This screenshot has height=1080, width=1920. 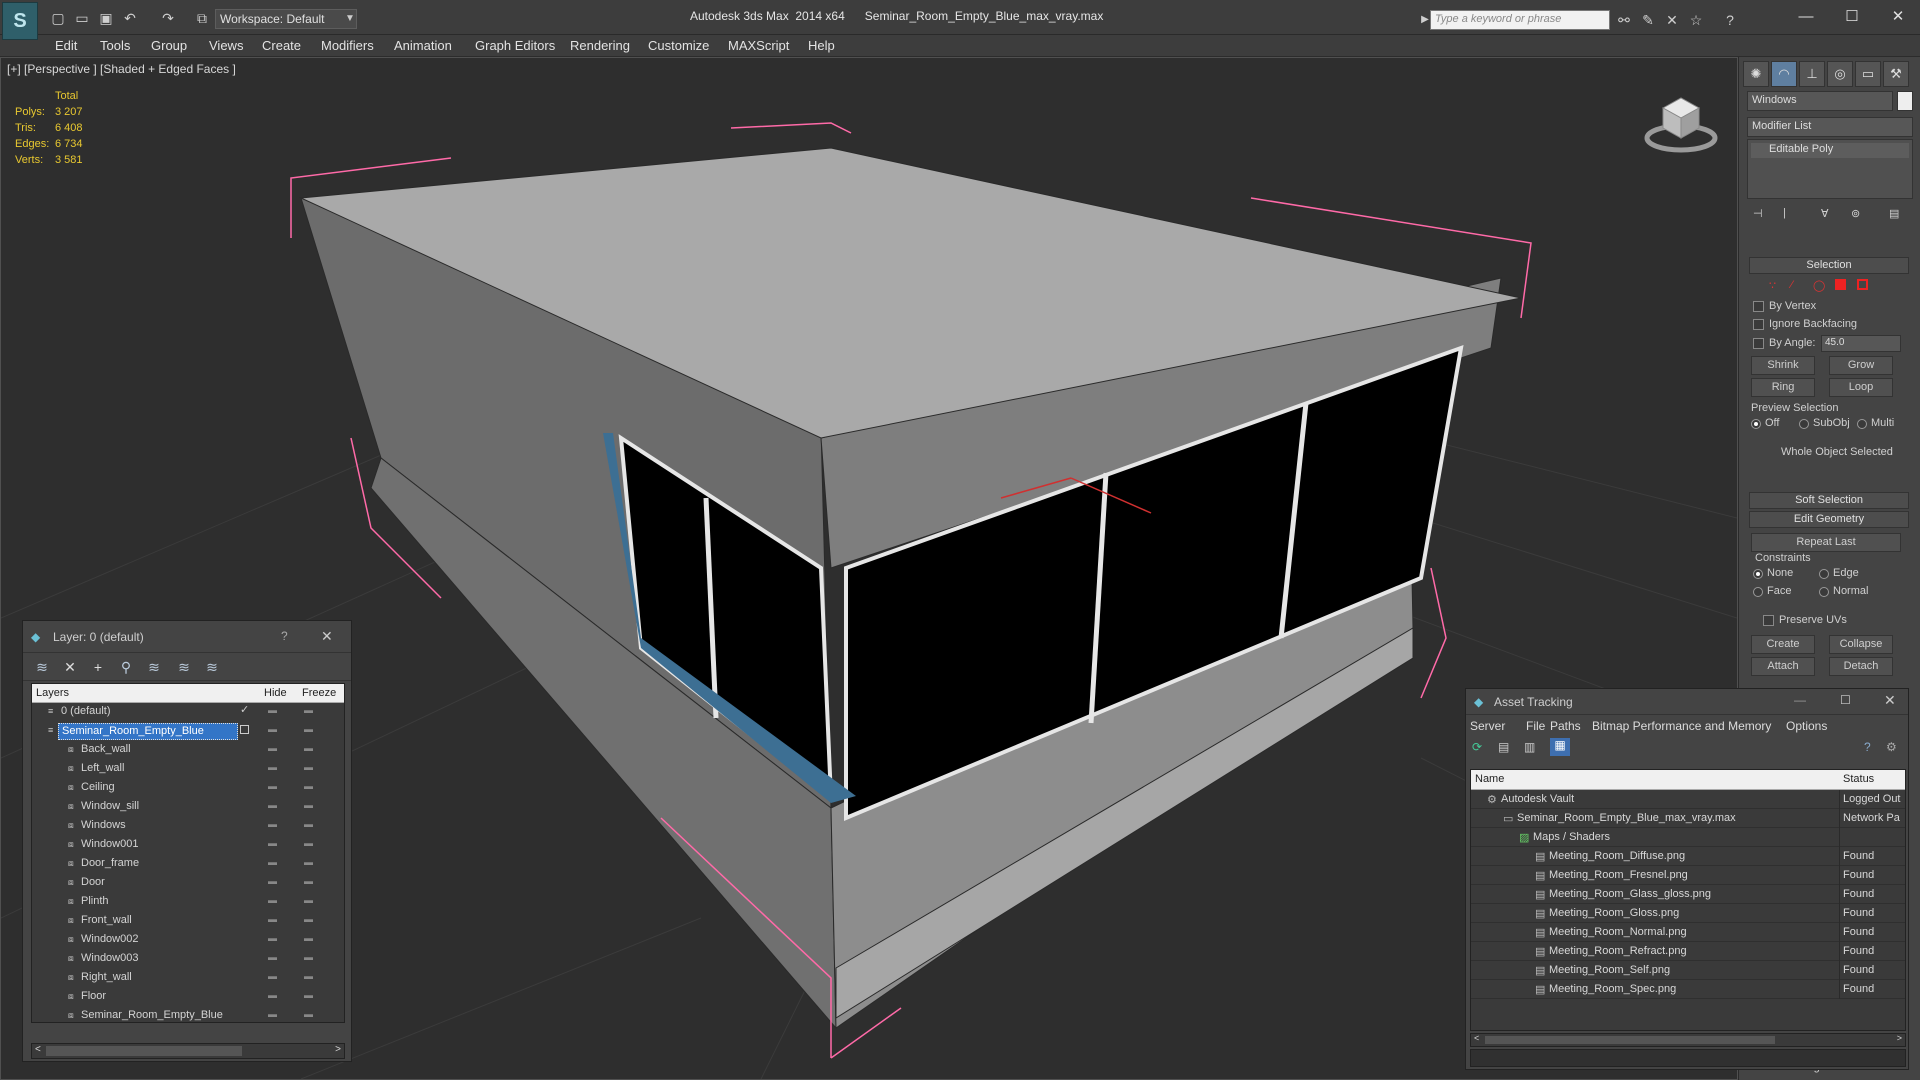 I want to click on show-end-result-icon: |, so click(x=1784, y=213).